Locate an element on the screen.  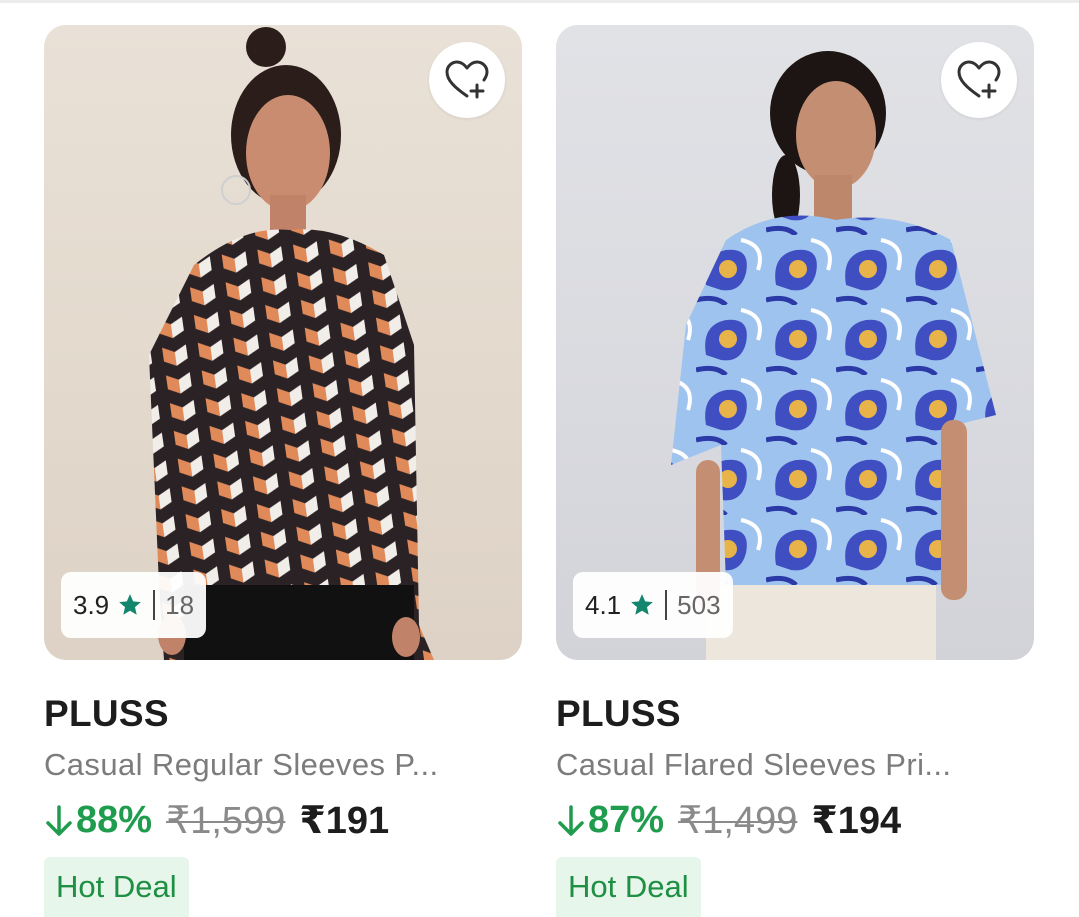
rating-value: 4.1 is located at coordinates (603, 604).